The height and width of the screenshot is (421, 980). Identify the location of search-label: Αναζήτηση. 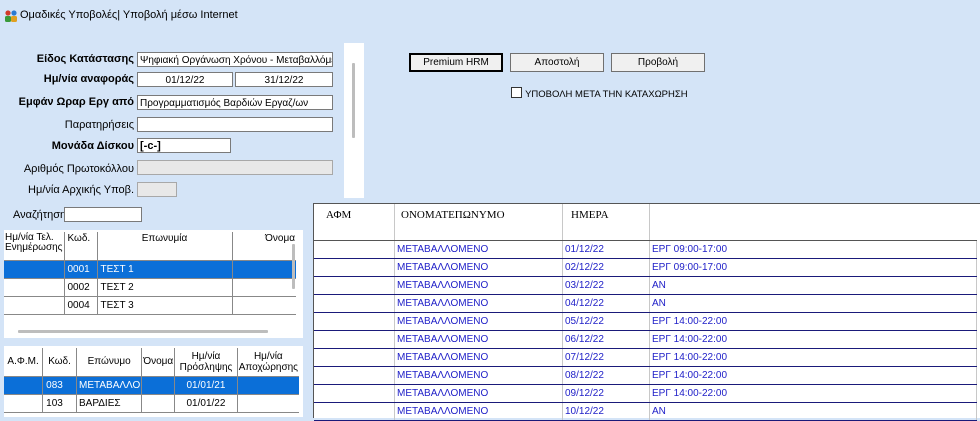
(40, 215).